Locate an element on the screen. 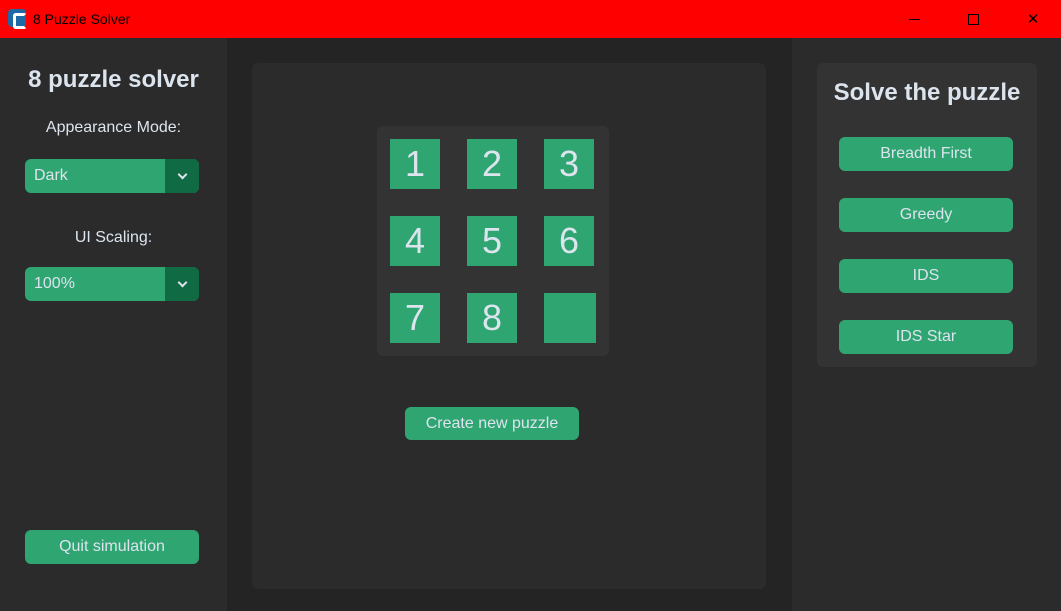 This screenshot has width=1061, height=611. puzzle-tile: 7 is located at coordinates (415, 318).